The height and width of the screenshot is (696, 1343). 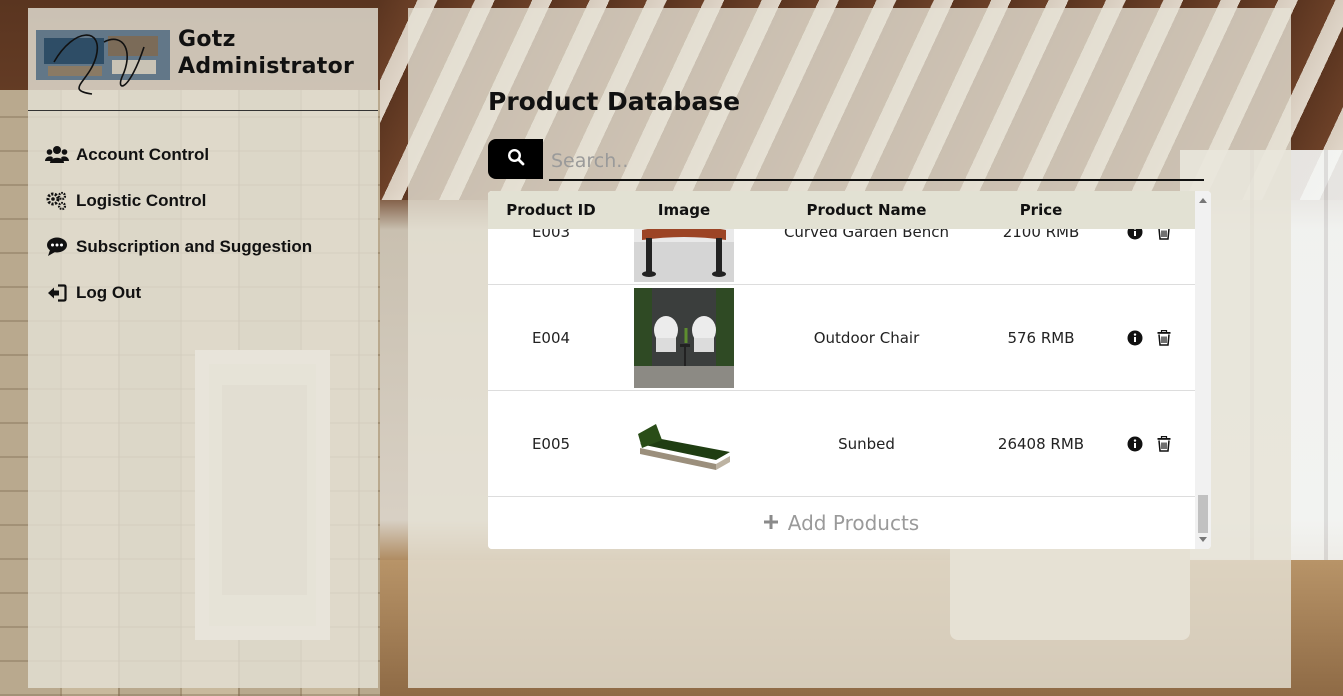 What do you see at coordinates (876, 162) in the screenshot?
I see `search-input` at bounding box center [876, 162].